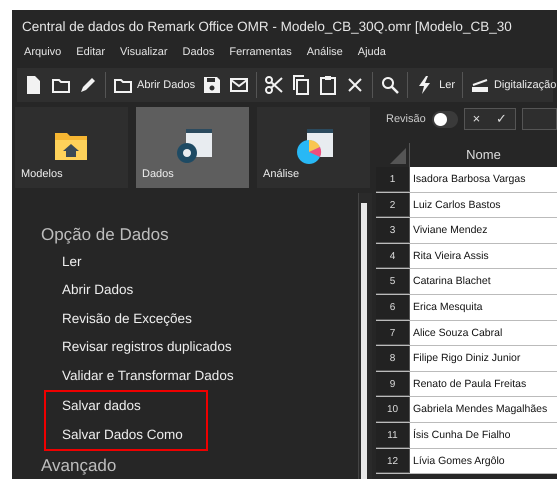  Describe the element at coordinates (393, 435) in the screenshot. I see `row-number: 11` at that location.